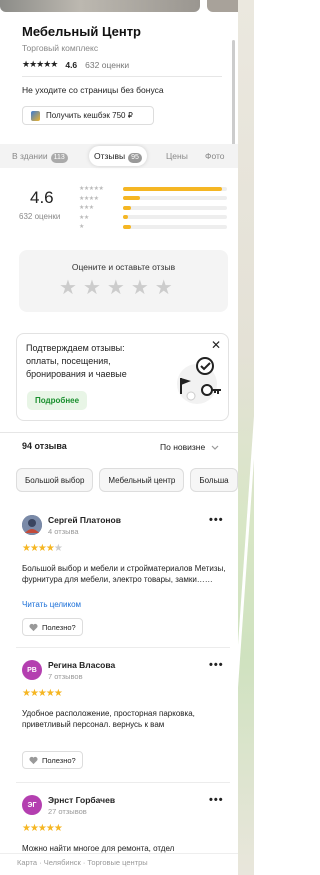  What do you see at coordinates (68, 288) in the screenshot?
I see `rate-star-1: ★` at bounding box center [68, 288].